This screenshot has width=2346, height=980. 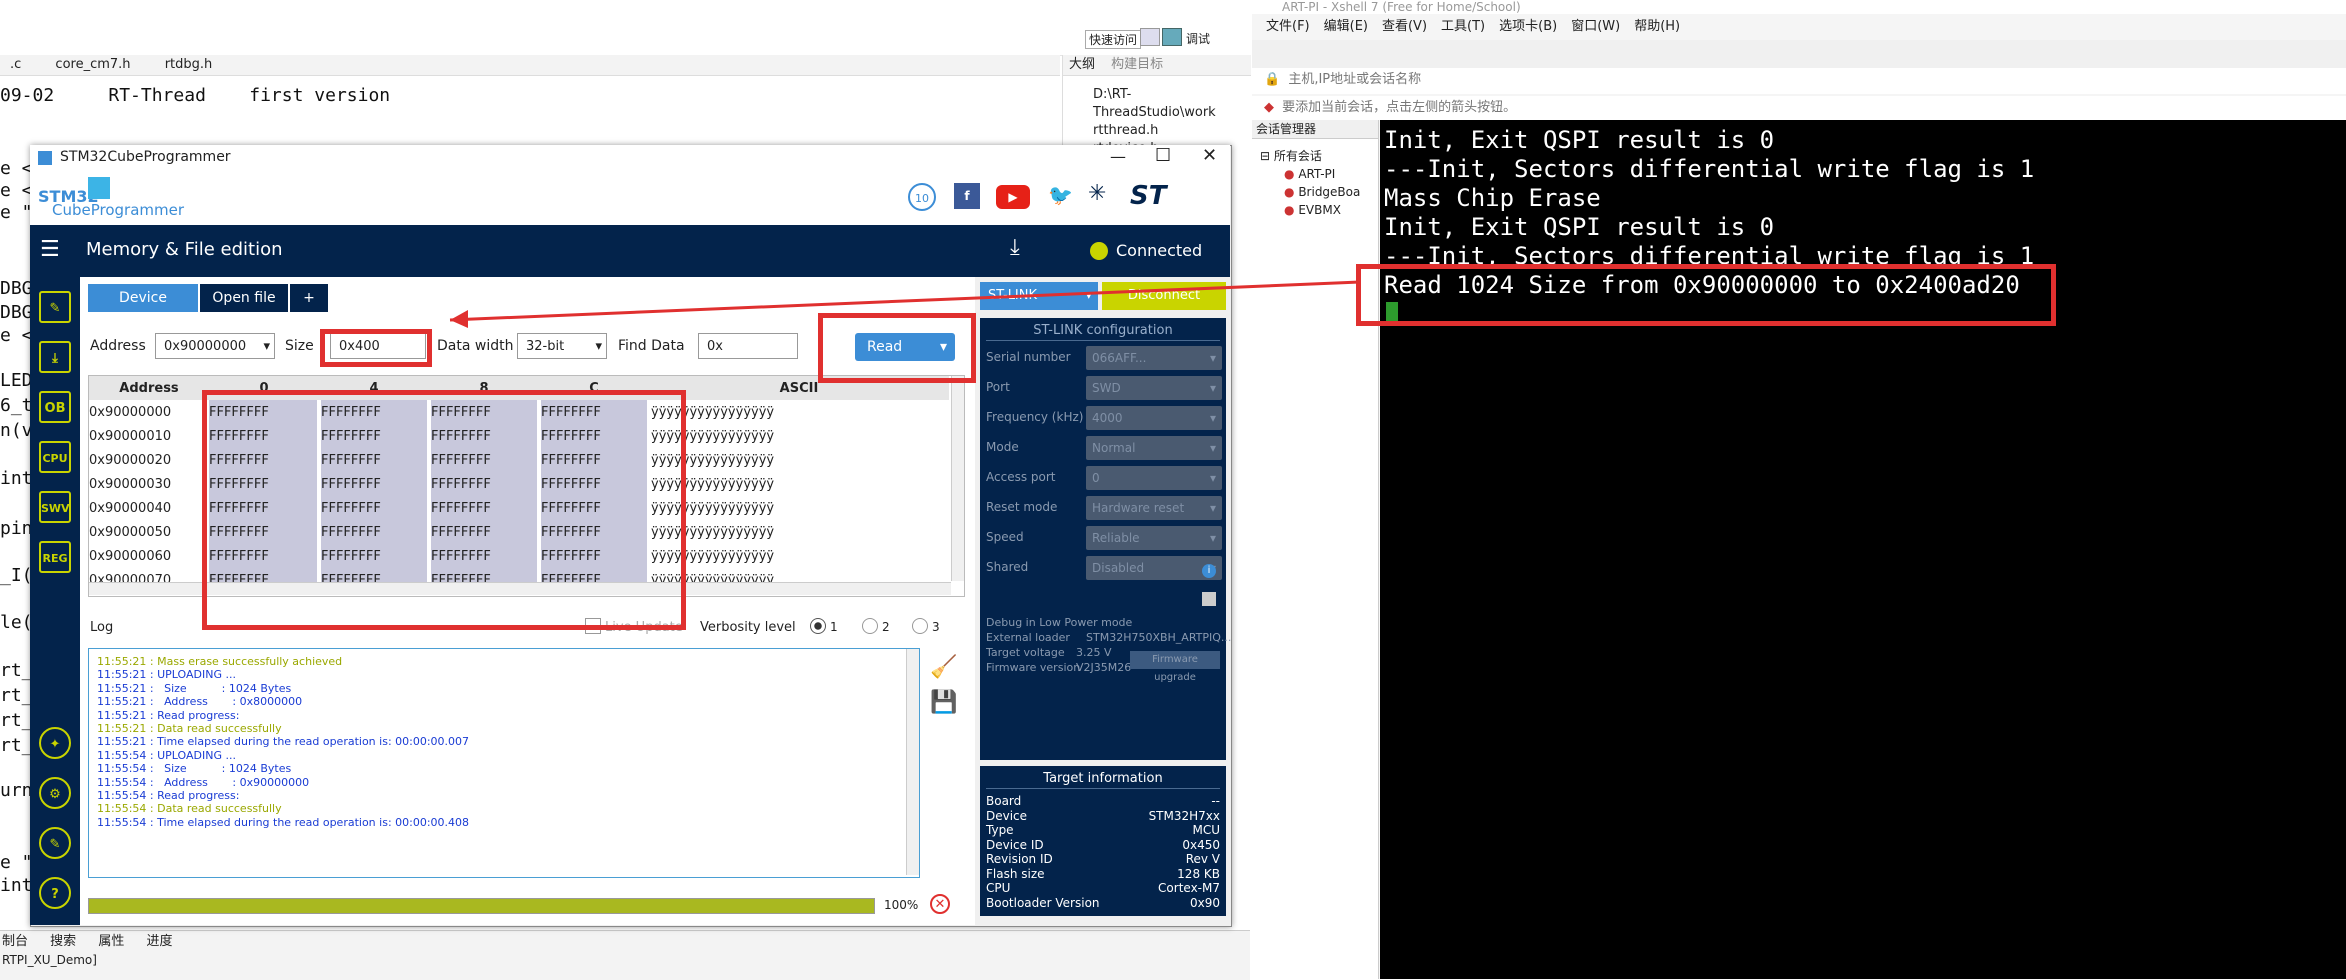 What do you see at coordinates (1106, 388) in the screenshot?
I see `config-value: SWD` at bounding box center [1106, 388].